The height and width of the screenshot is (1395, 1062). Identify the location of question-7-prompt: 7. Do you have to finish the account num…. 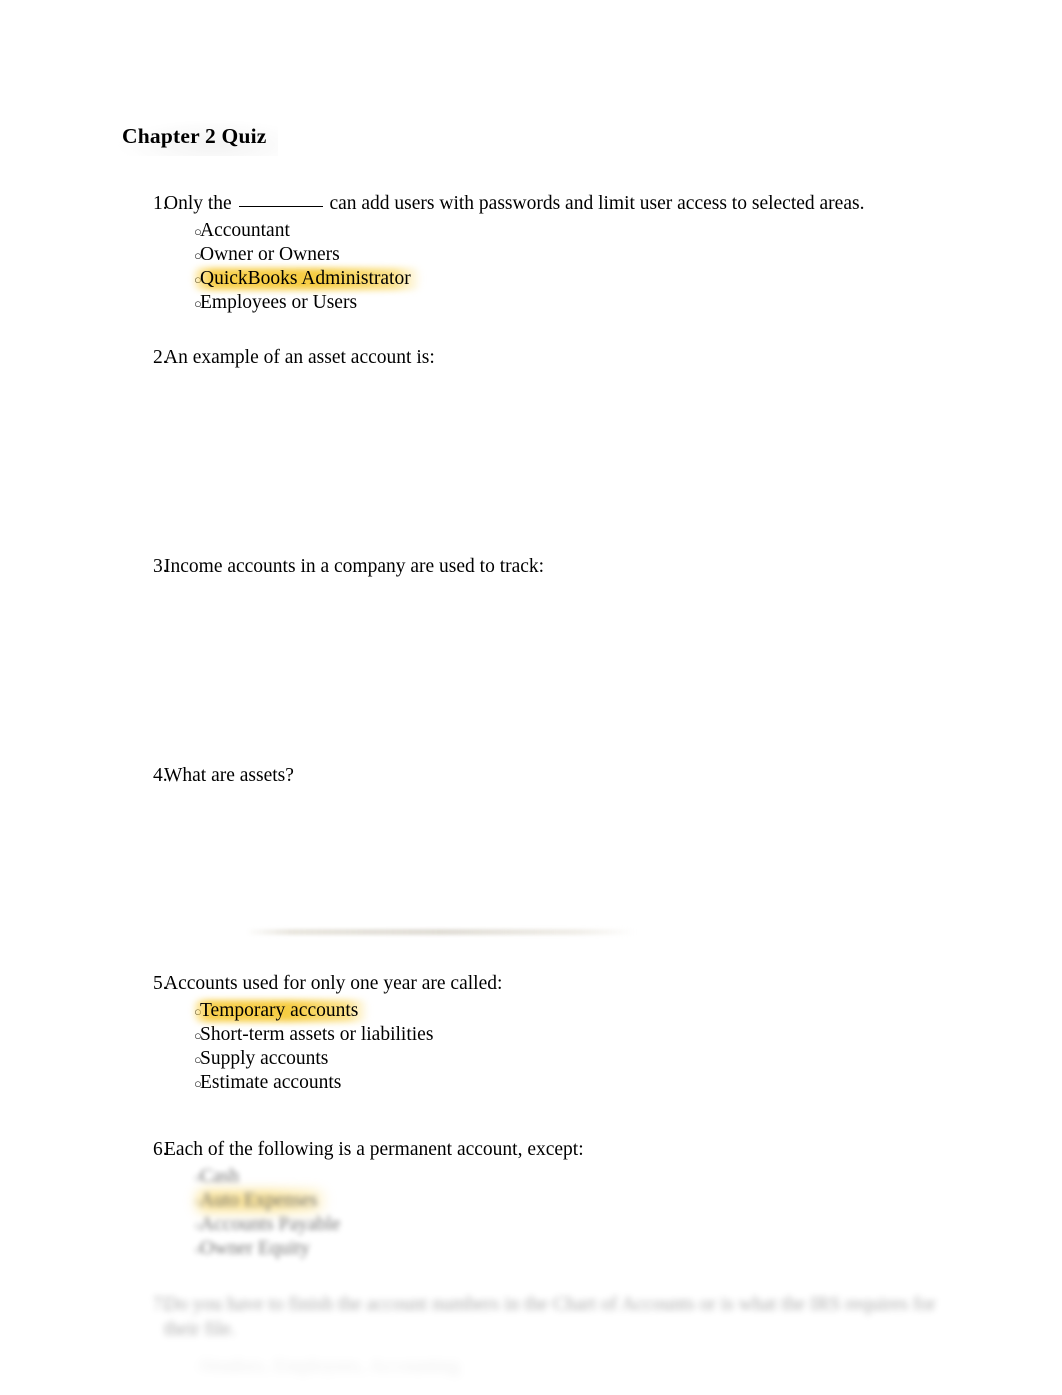
(552, 1317).